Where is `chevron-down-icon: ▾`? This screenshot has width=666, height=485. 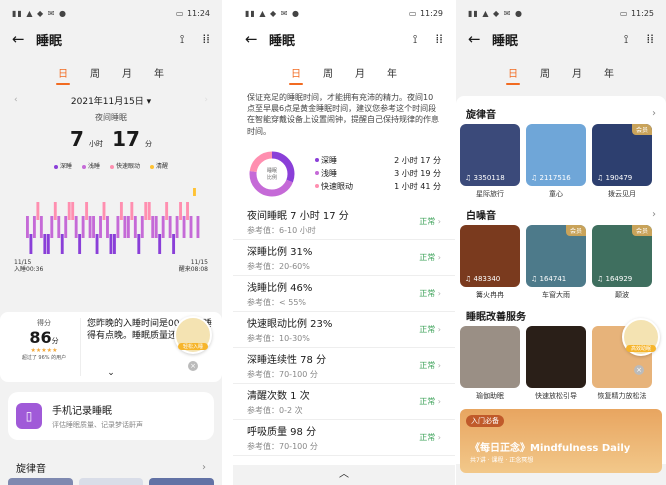 chevron-down-icon: ▾ is located at coordinates (149, 102).